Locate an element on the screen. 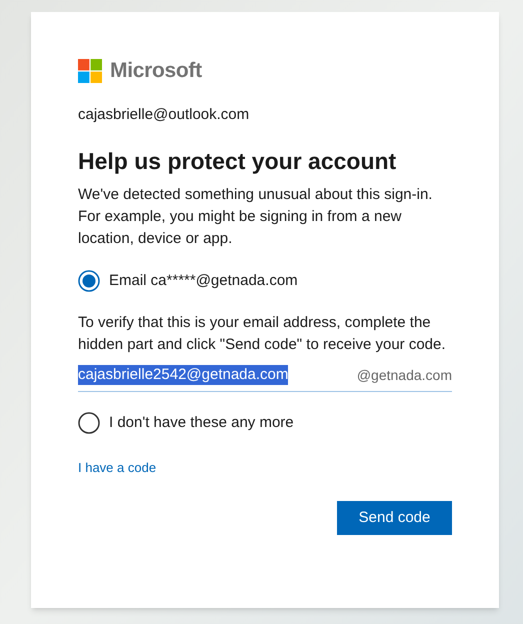 The height and width of the screenshot is (624, 523). send-code-button: Send code is located at coordinates (394, 518).